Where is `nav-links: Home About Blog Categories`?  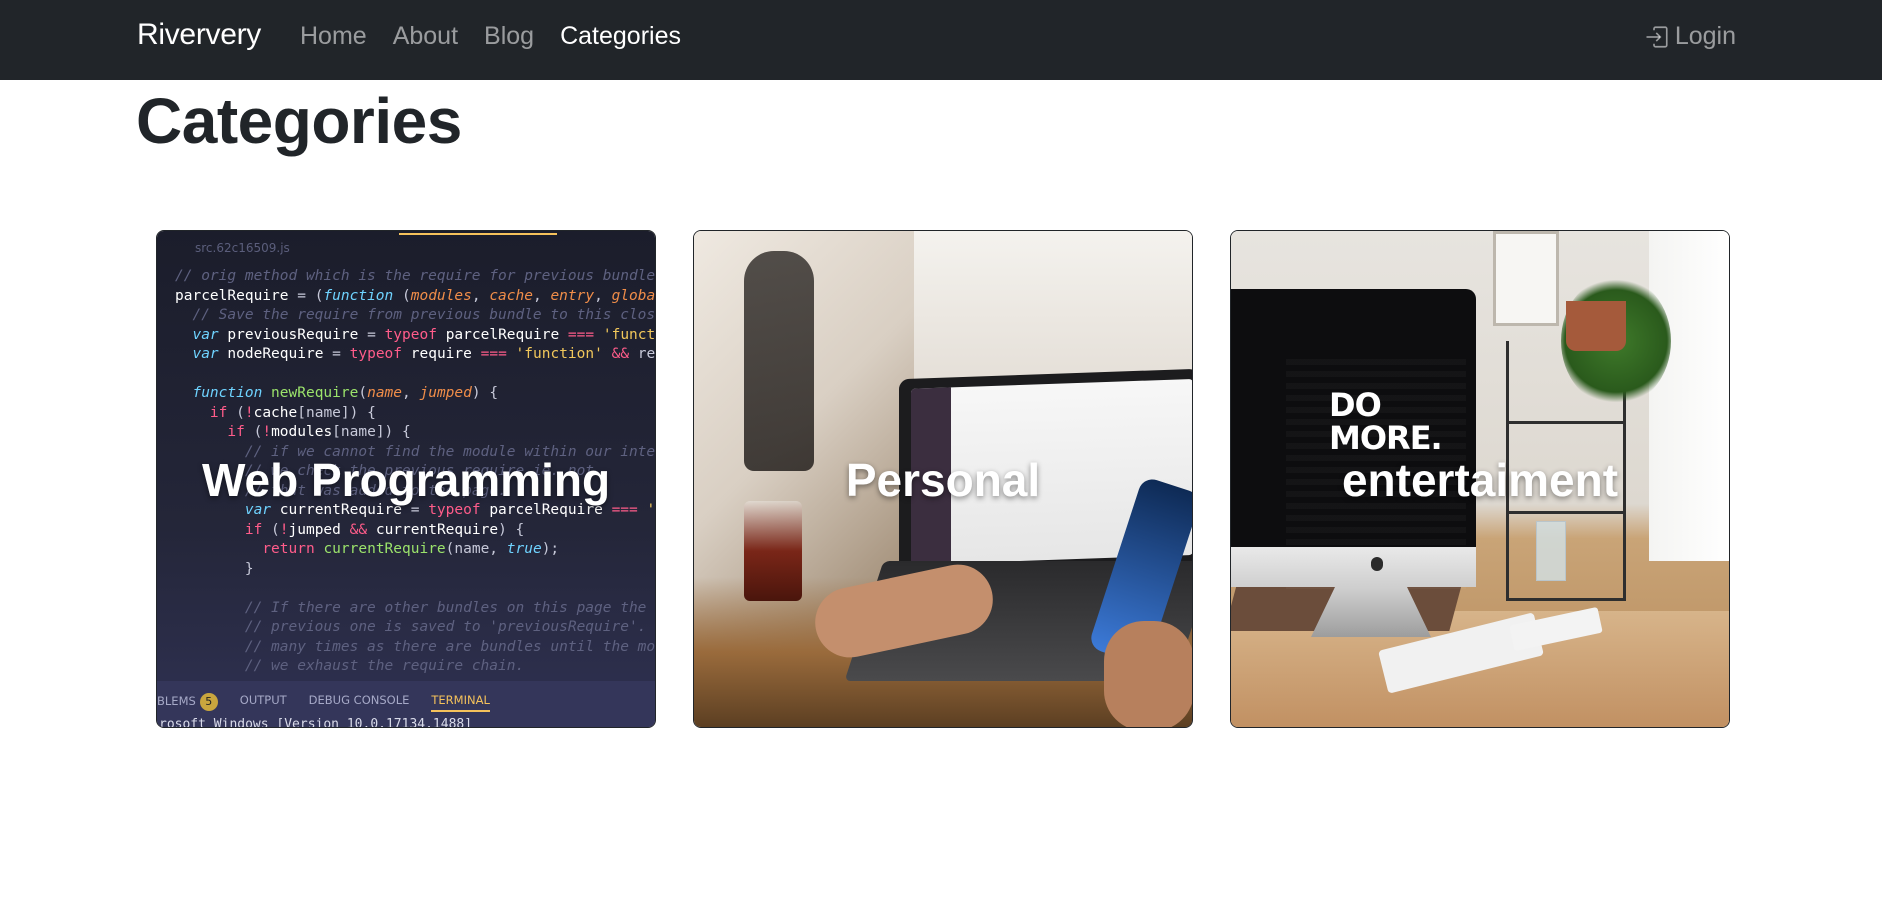
nav-links: Home About Blog Categories is located at coordinates (490, 36).